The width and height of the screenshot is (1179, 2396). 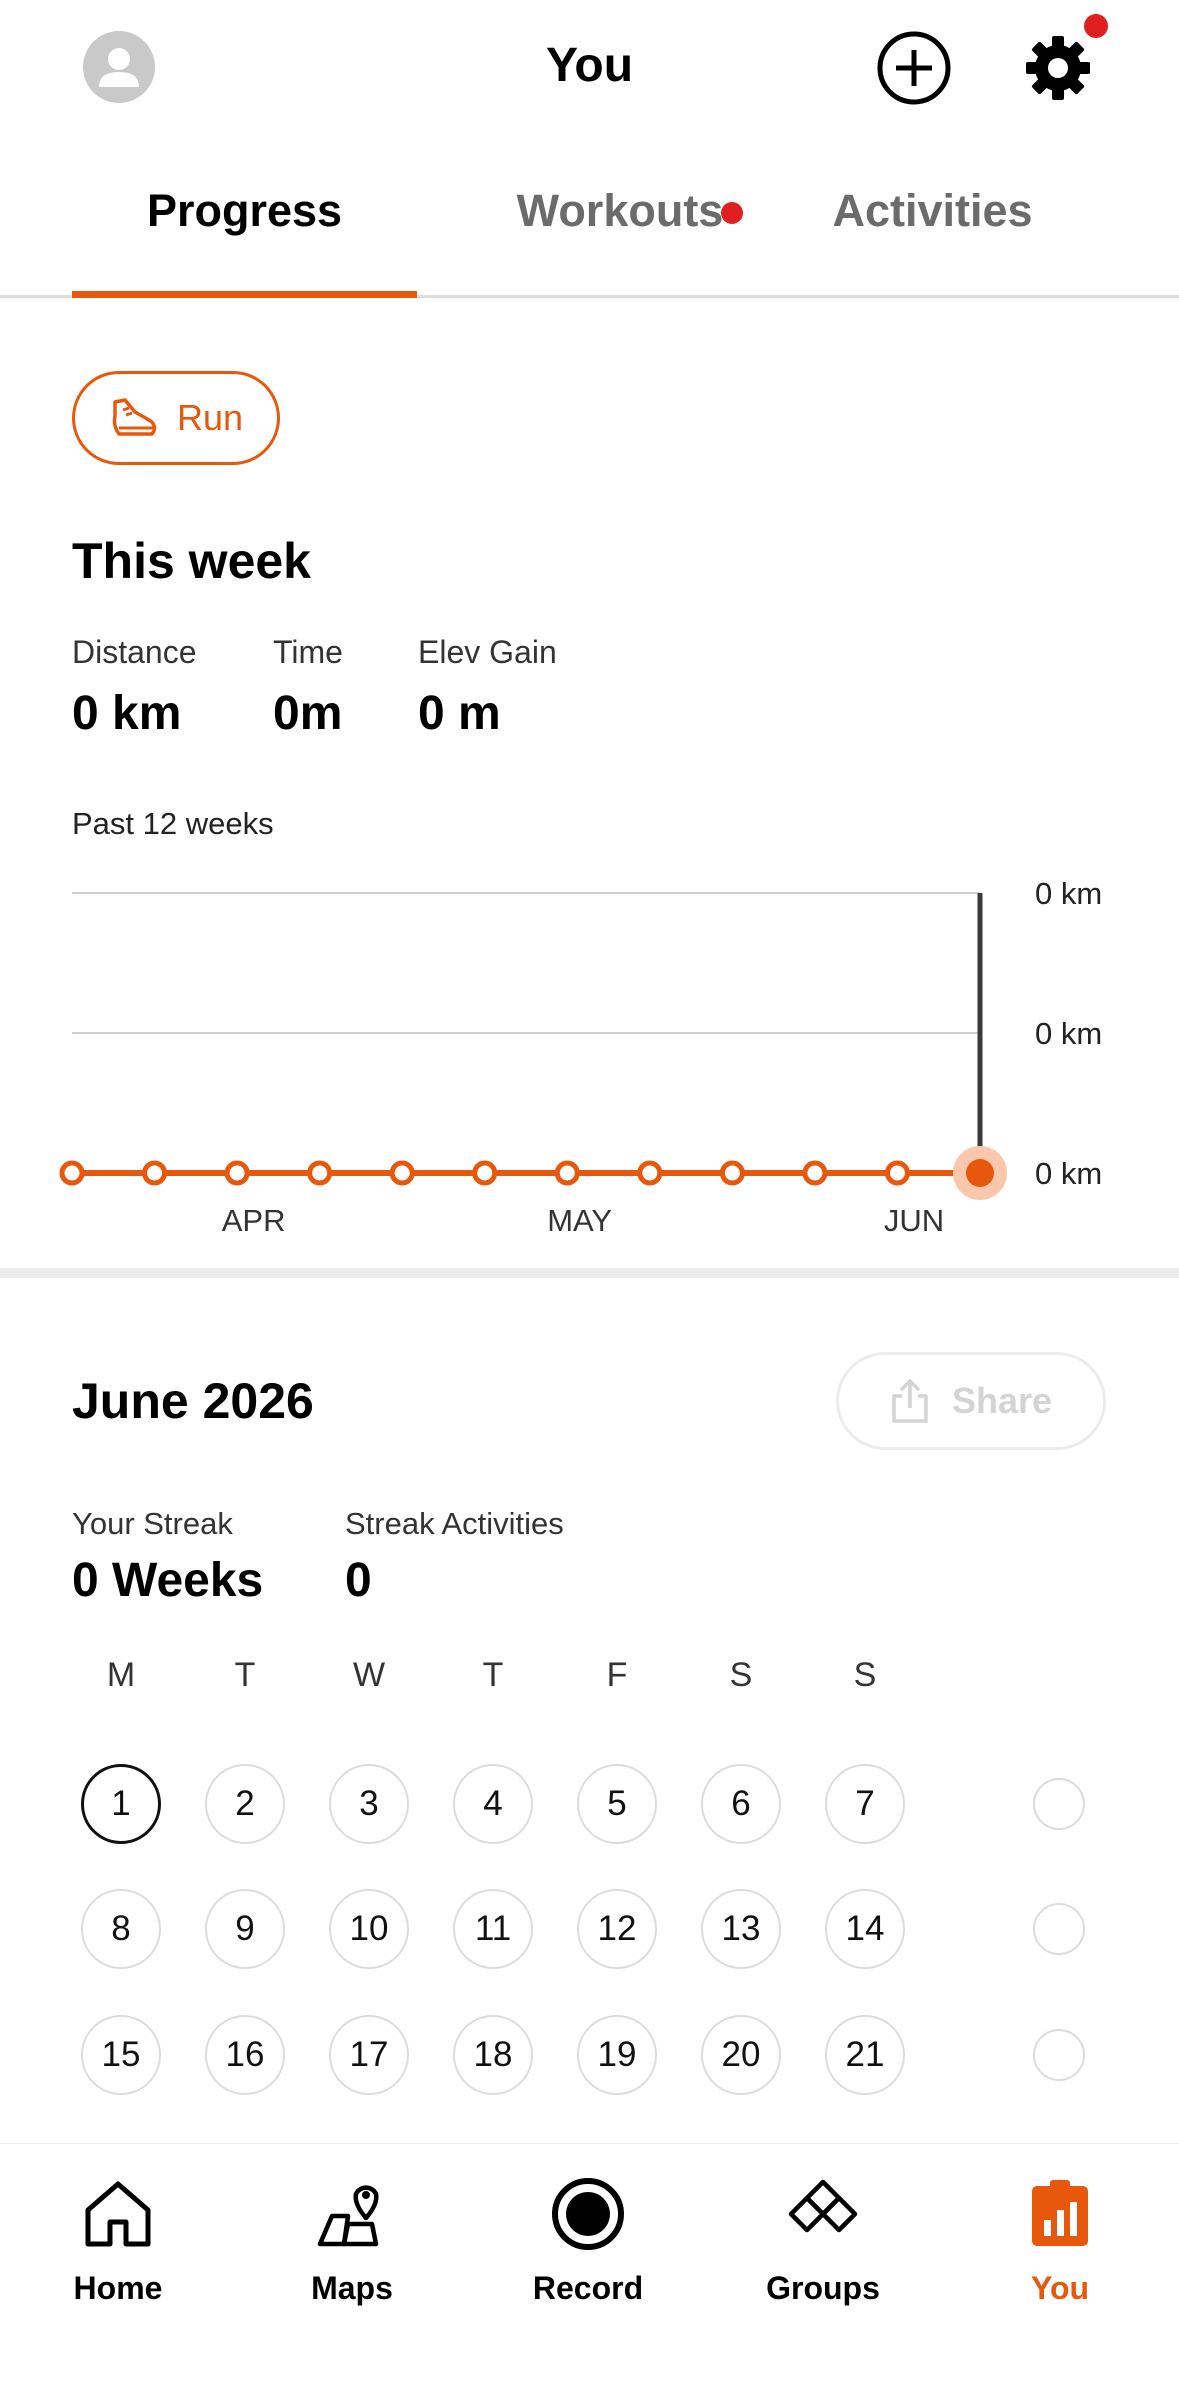 I want to click on streak-label: Your Streak, so click(x=152, y=1523).